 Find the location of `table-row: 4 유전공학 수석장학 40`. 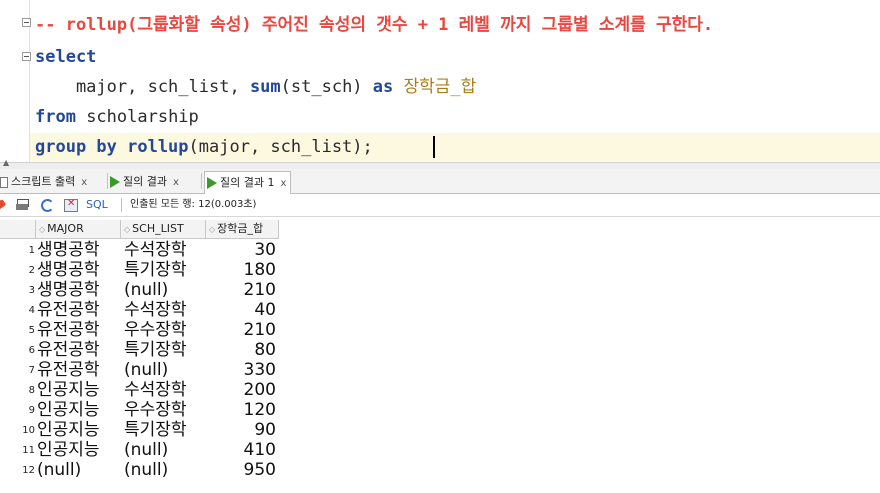

table-row: 4 유전공학 수석장학 40 is located at coordinates (140, 310).